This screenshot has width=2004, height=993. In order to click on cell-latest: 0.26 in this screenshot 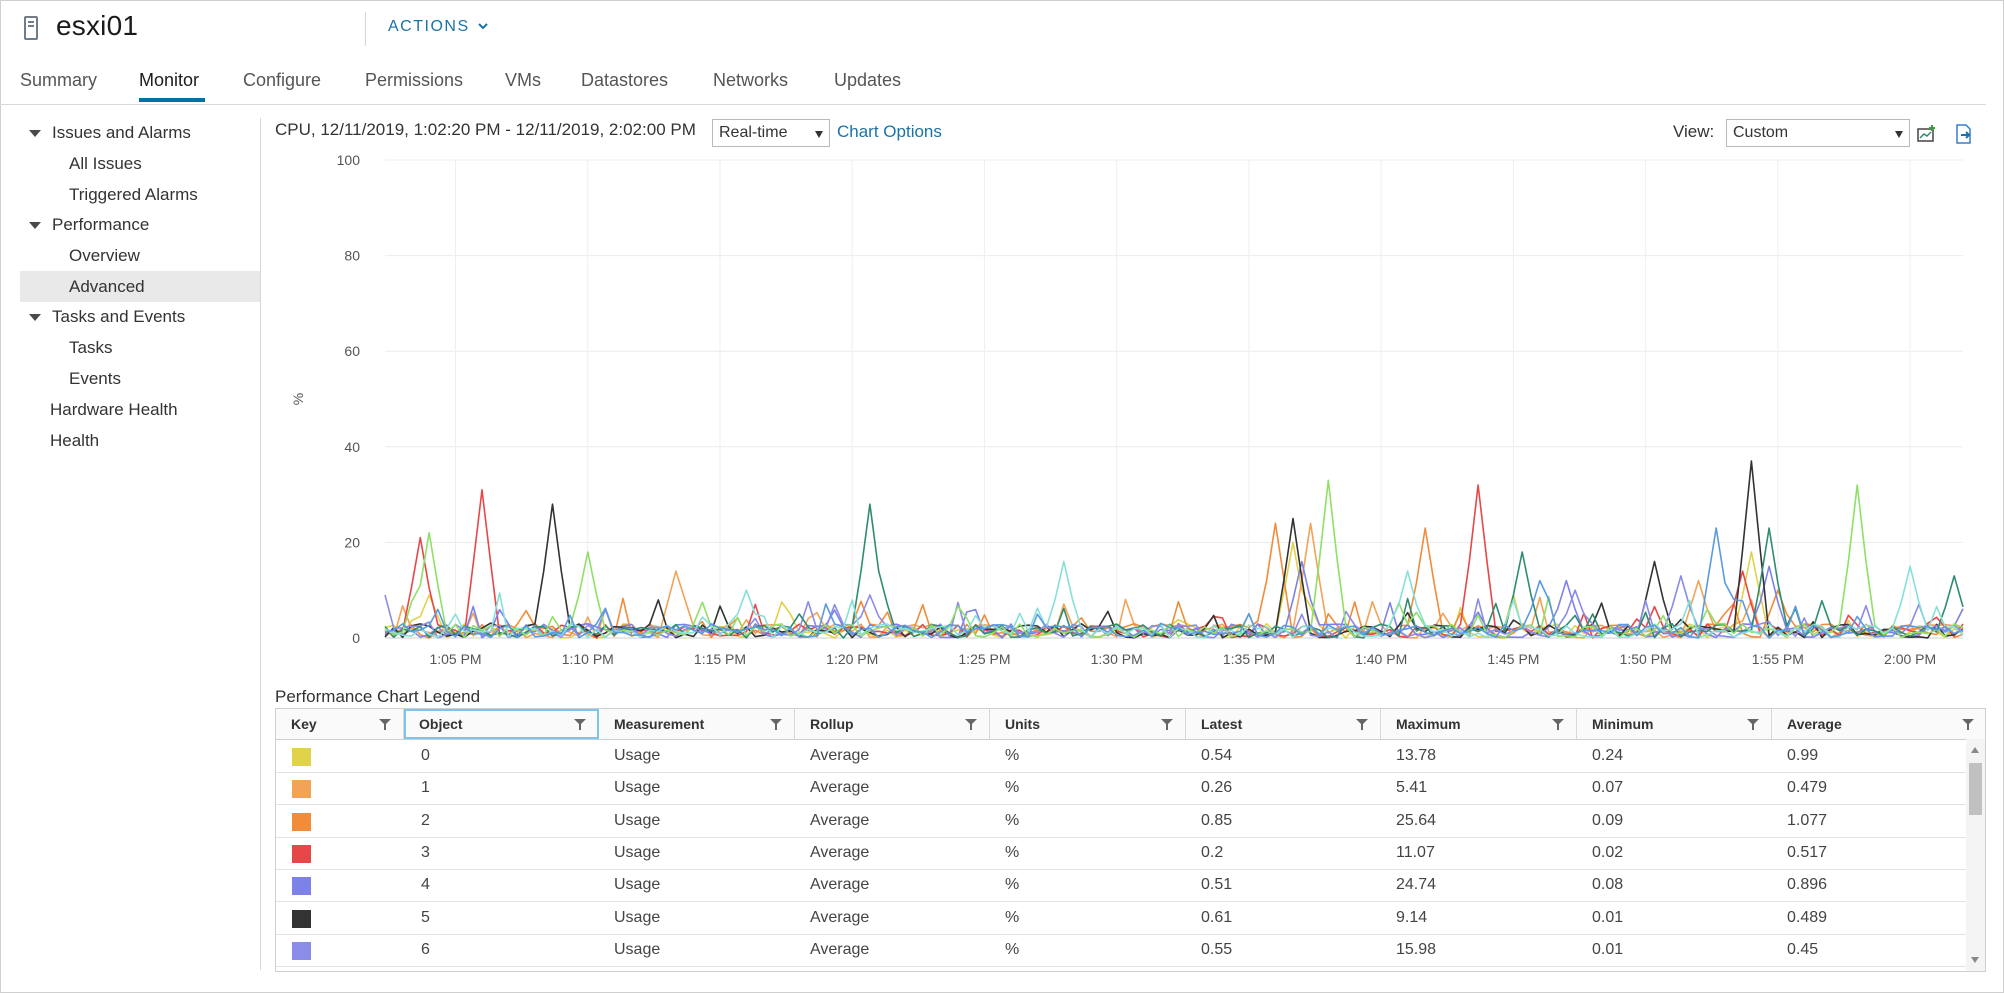, I will do `click(1217, 788)`.